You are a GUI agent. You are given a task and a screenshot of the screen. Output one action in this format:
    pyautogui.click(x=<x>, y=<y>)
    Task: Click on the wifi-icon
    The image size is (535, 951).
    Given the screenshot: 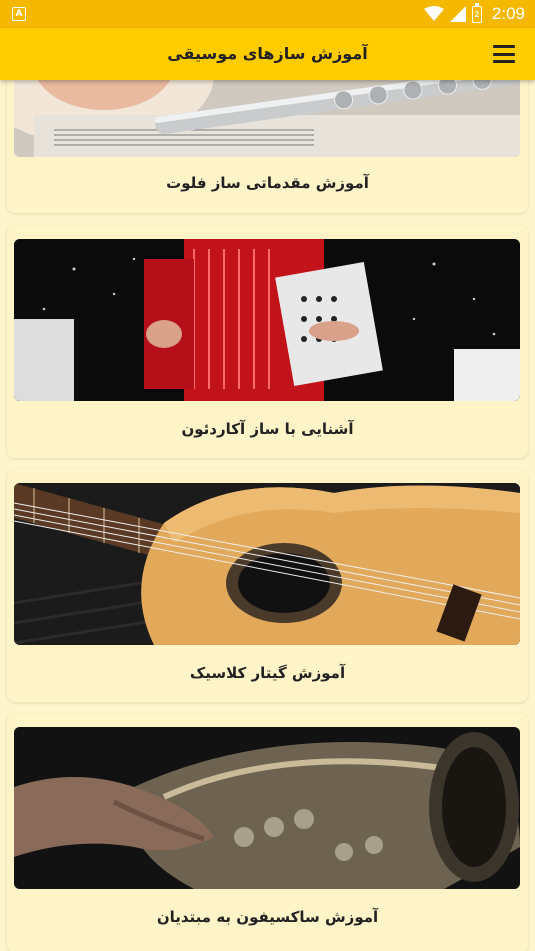 What is the action you would take?
    pyautogui.click(x=433, y=13)
    